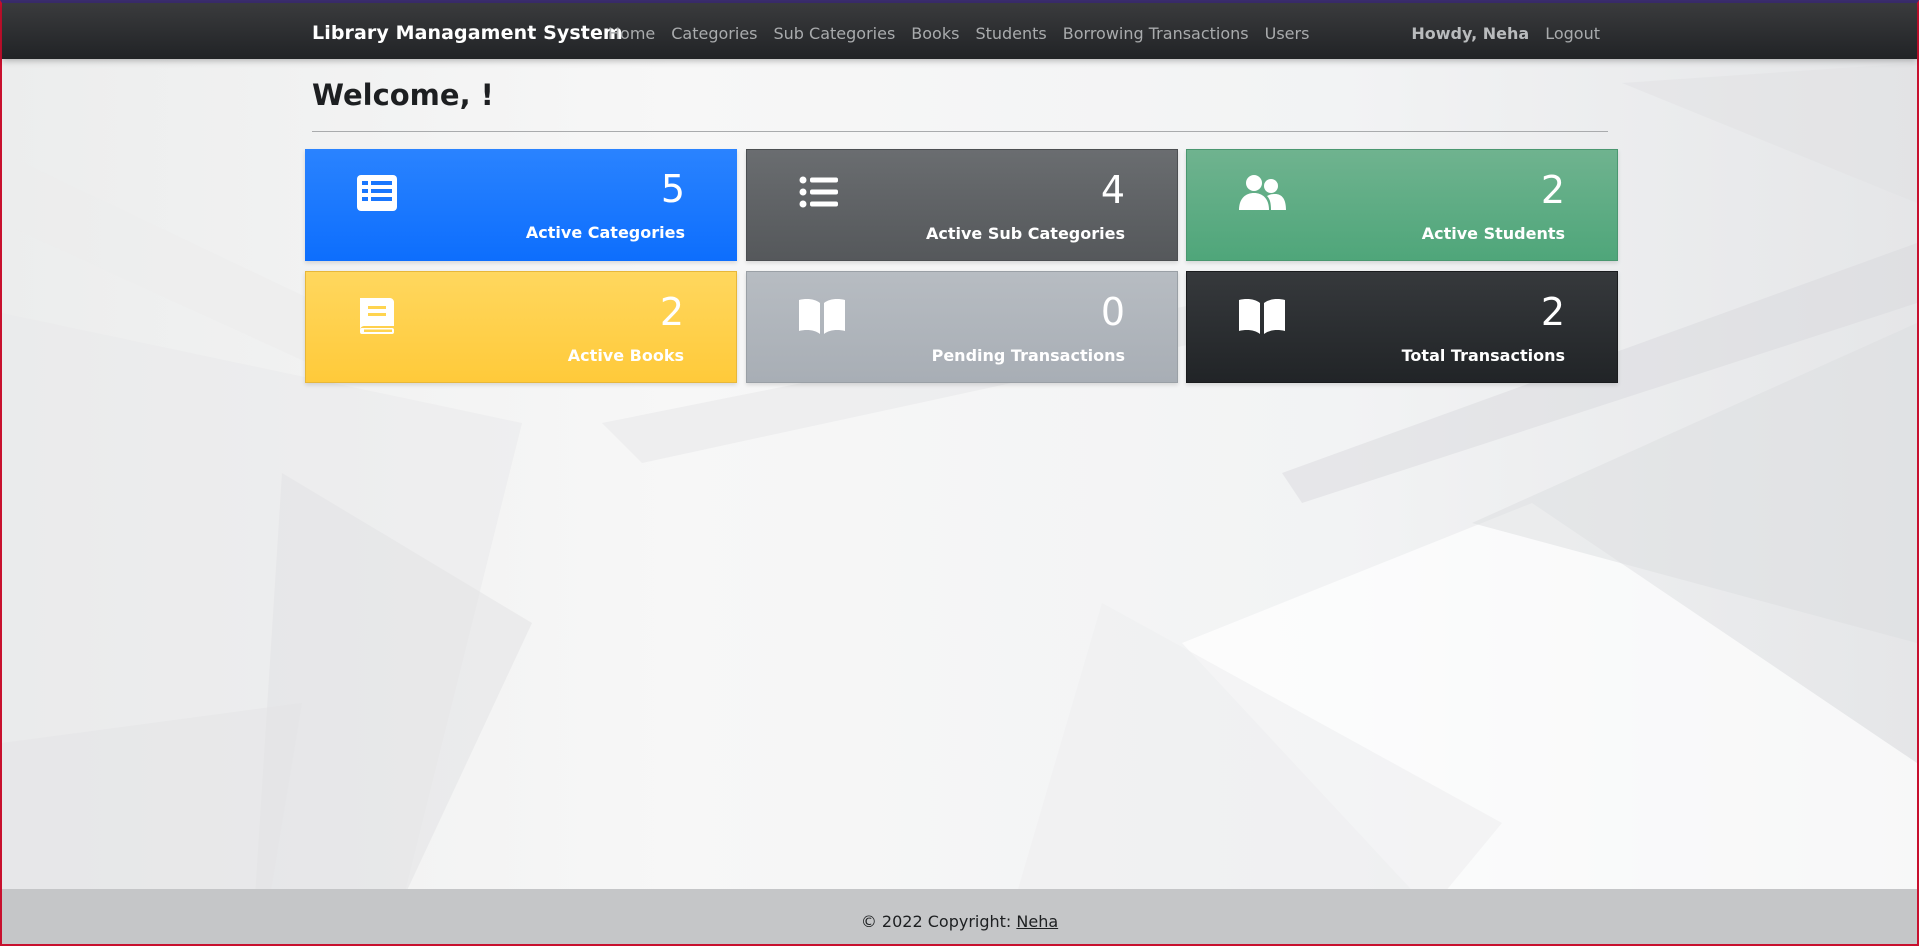  I want to click on card-label: Active Categories, so click(605, 232).